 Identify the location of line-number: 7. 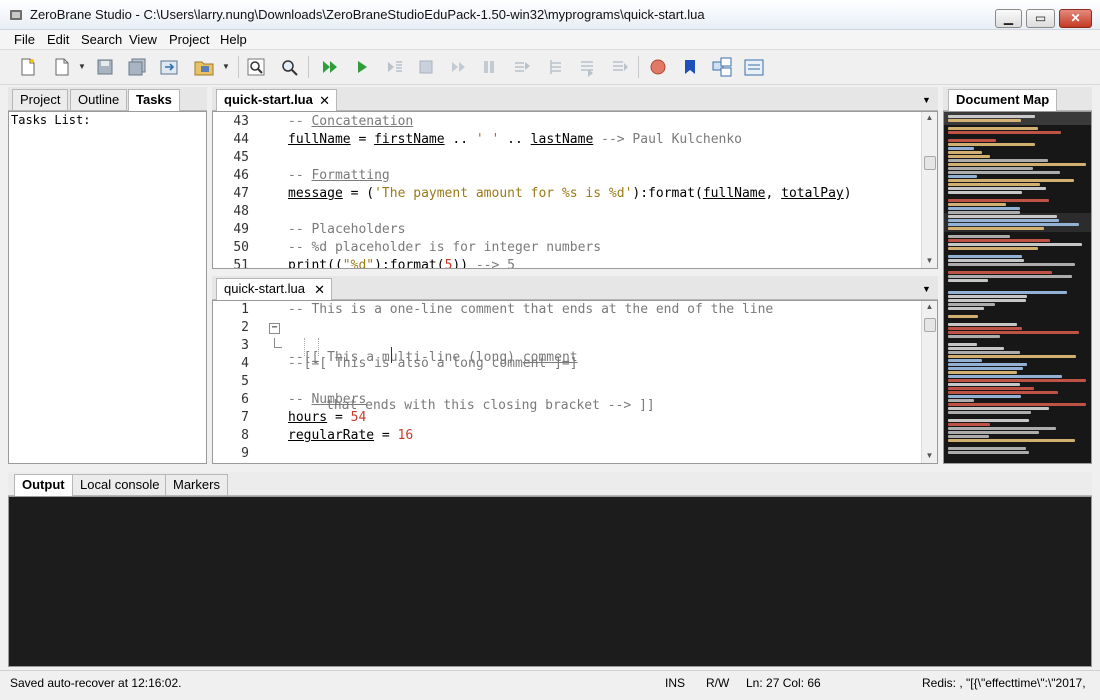
(245, 417).